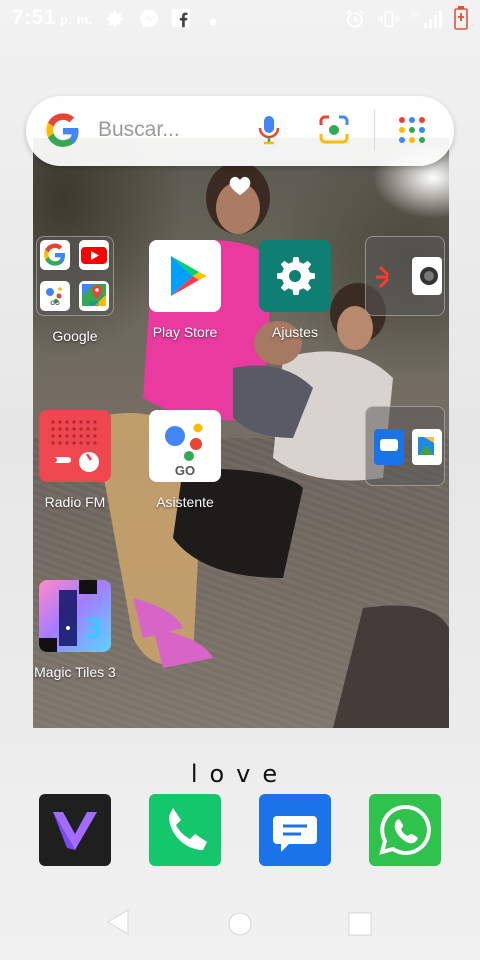 The width and height of the screenshot is (480, 960). I want to click on vidmate-icon, so click(75, 830).